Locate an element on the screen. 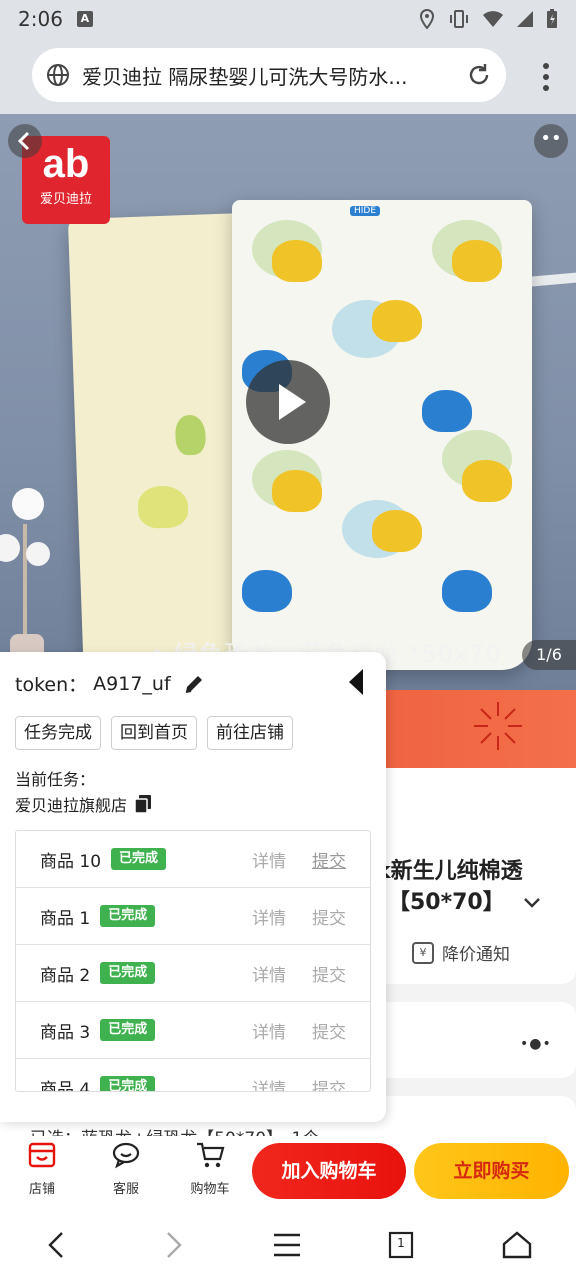 This screenshot has height=1280, width=576. service-label: 客服 is located at coordinates (125, 1189).